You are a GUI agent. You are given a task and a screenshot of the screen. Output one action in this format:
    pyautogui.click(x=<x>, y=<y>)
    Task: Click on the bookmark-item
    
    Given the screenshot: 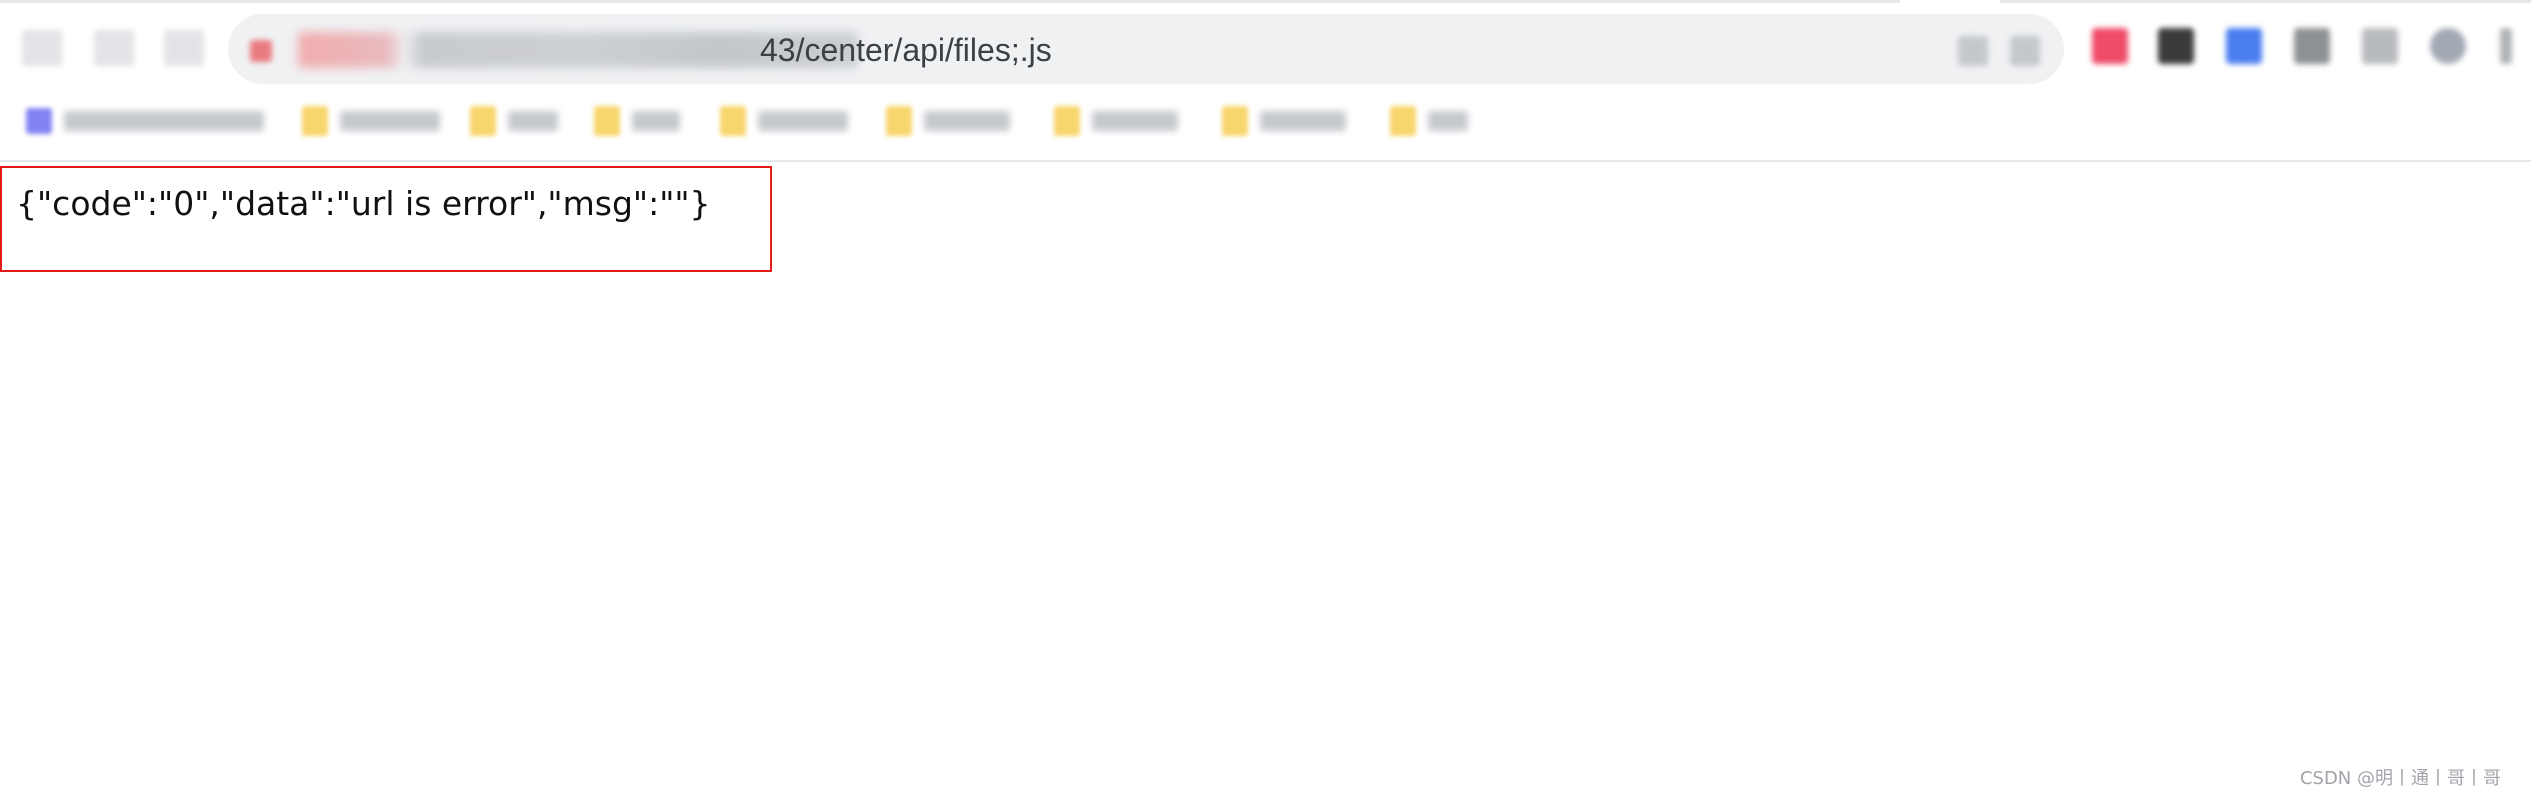 What is the action you would take?
    pyautogui.click(x=145, y=121)
    